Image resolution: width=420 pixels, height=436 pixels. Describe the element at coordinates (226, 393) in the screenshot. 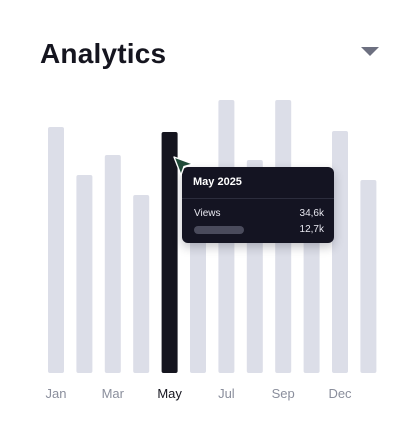

I see `x-tick-label-jul: Jul` at that location.